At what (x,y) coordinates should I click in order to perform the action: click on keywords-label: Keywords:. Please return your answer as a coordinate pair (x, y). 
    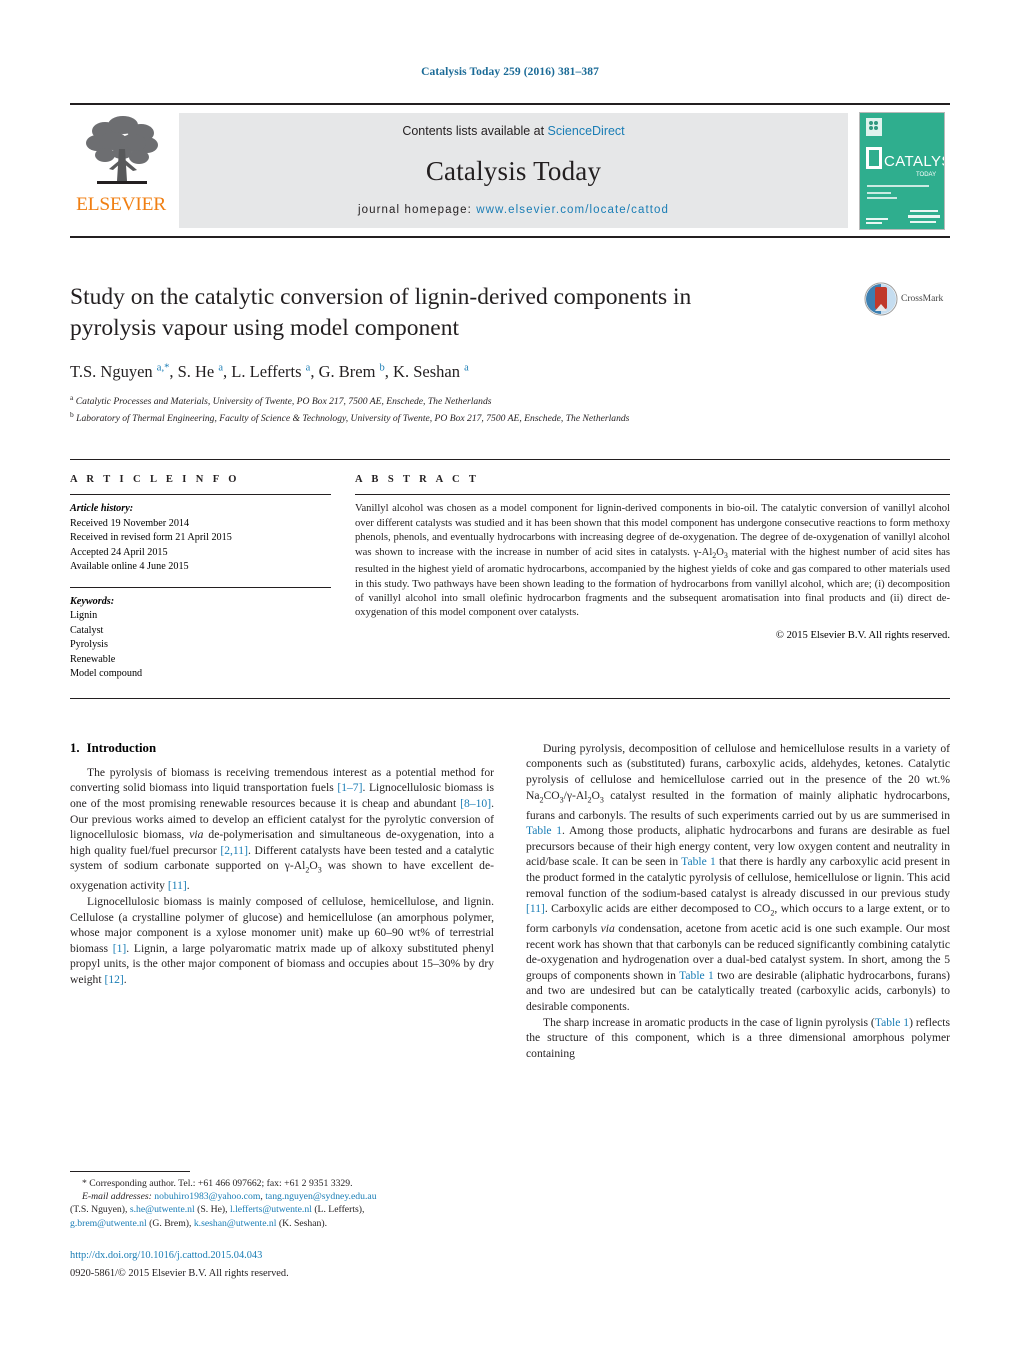
    Looking at the image, I should click on (92, 601).